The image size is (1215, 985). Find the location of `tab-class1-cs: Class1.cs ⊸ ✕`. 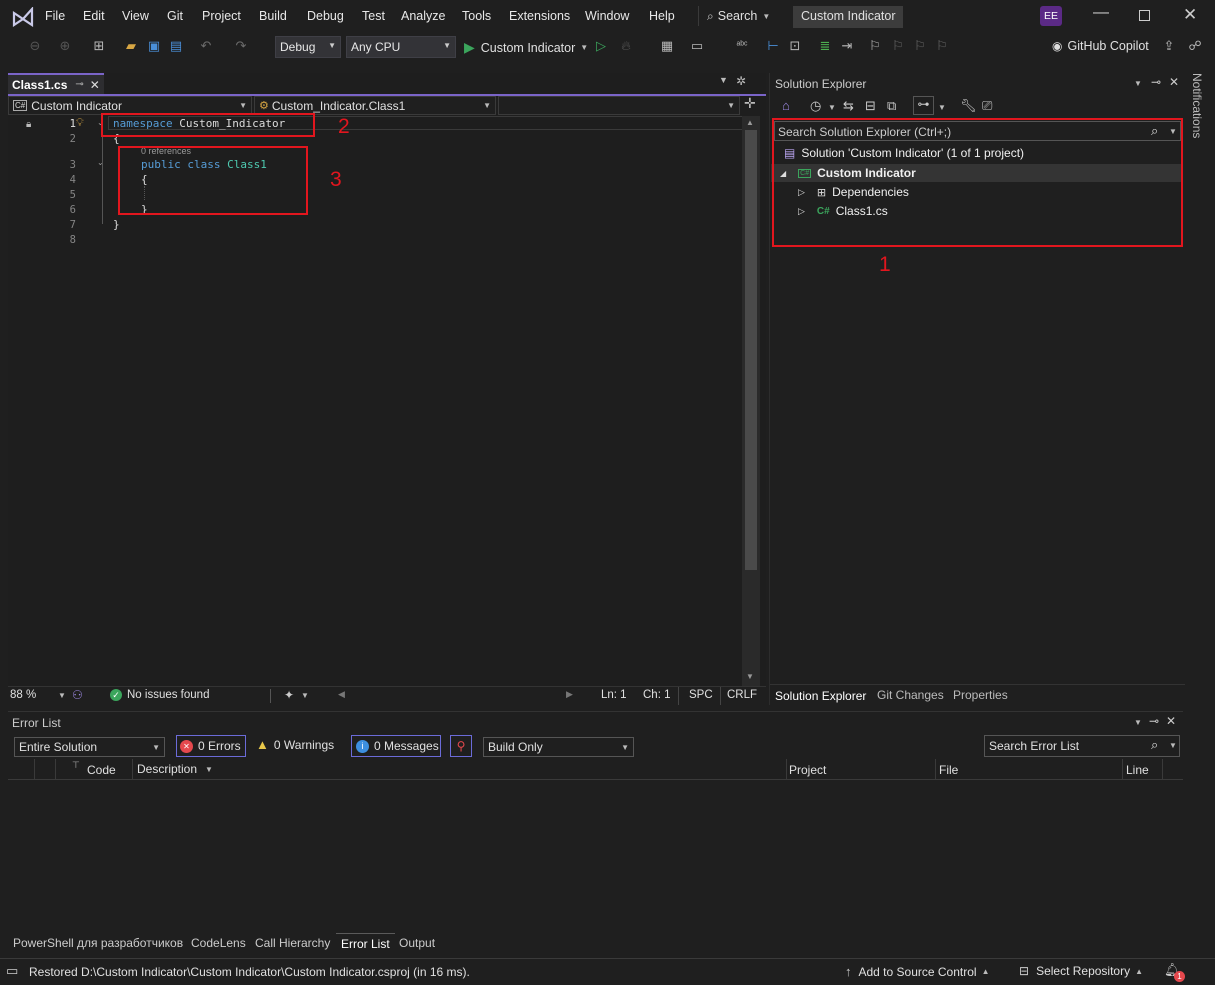

tab-class1-cs: Class1.cs ⊸ ✕ is located at coordinates (56, 83).